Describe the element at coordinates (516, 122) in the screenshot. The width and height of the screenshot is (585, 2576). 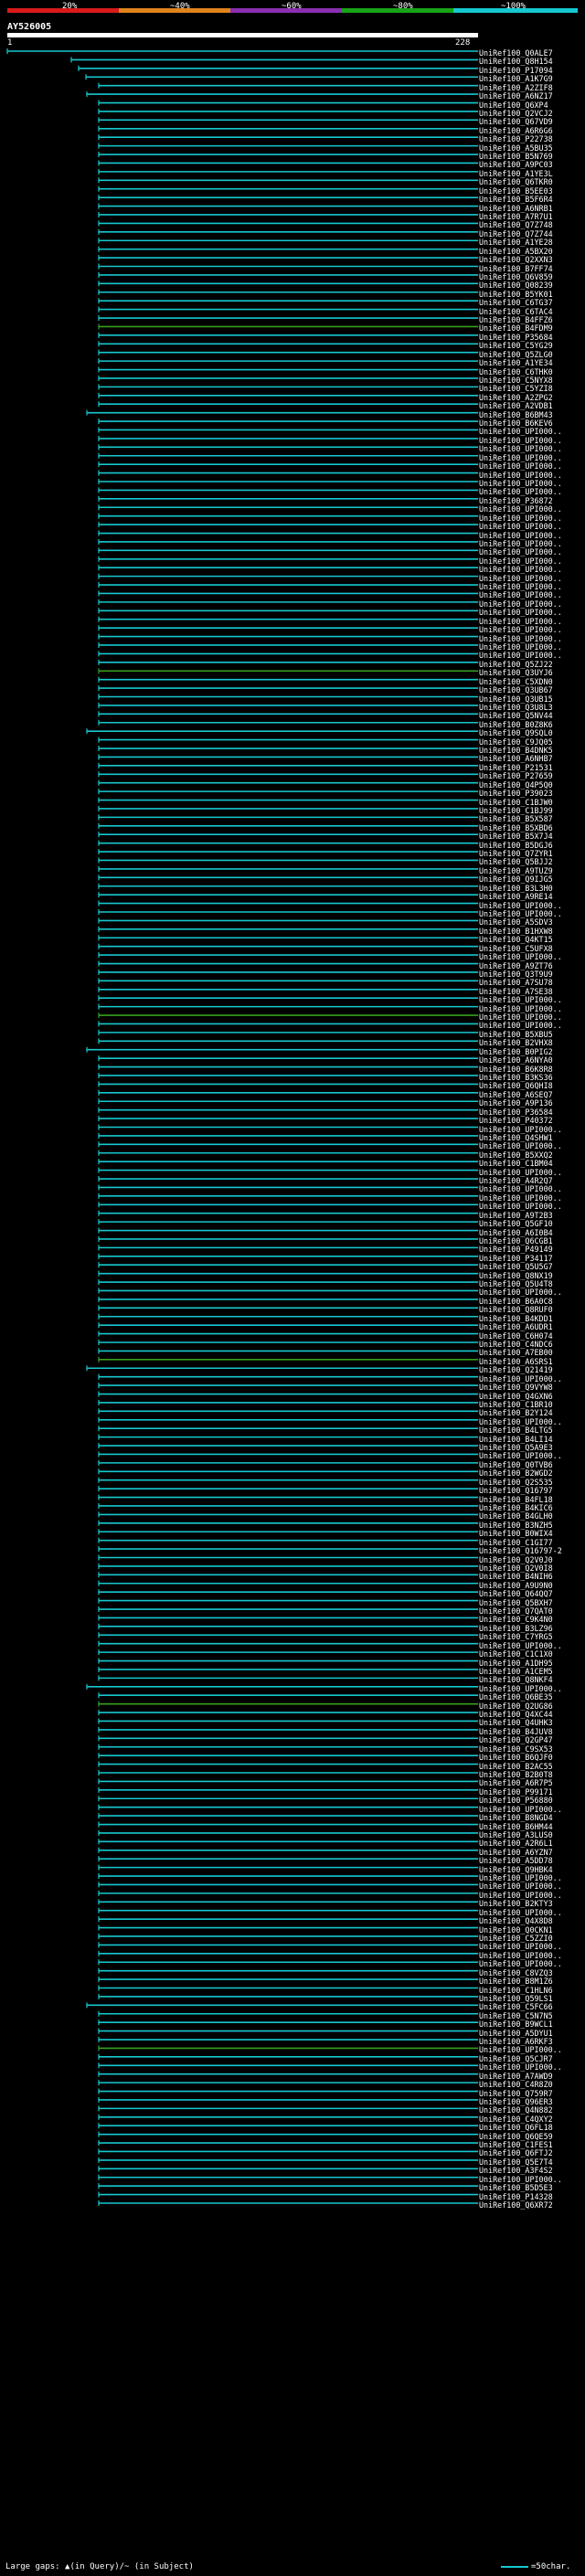
I see `hit-label: UniRef100_Q67VD9` at that location.